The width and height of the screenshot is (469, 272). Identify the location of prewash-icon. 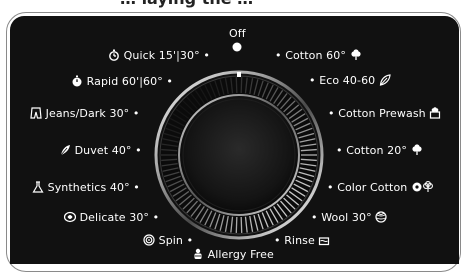
(435, 113).